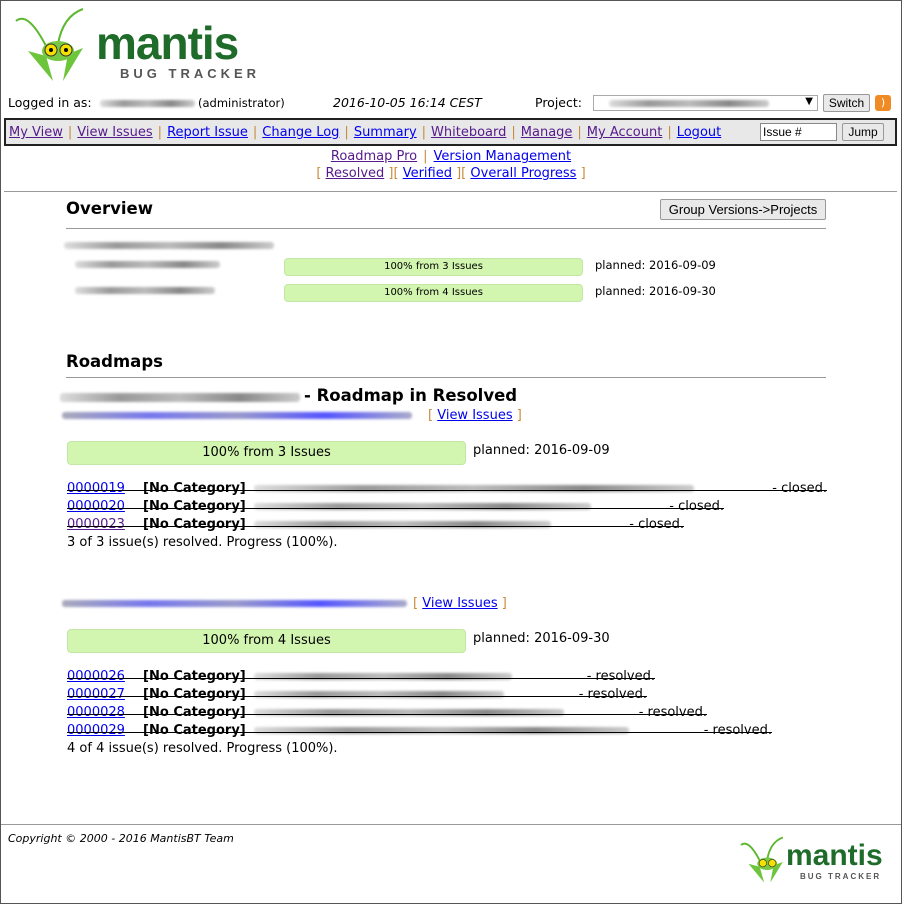 This screenshot has height=904, width=902. What do you see at coordinates (96, 676) in the screenshot?
I see `issue-id-link: 0000026` at bounding box center [96, 676].